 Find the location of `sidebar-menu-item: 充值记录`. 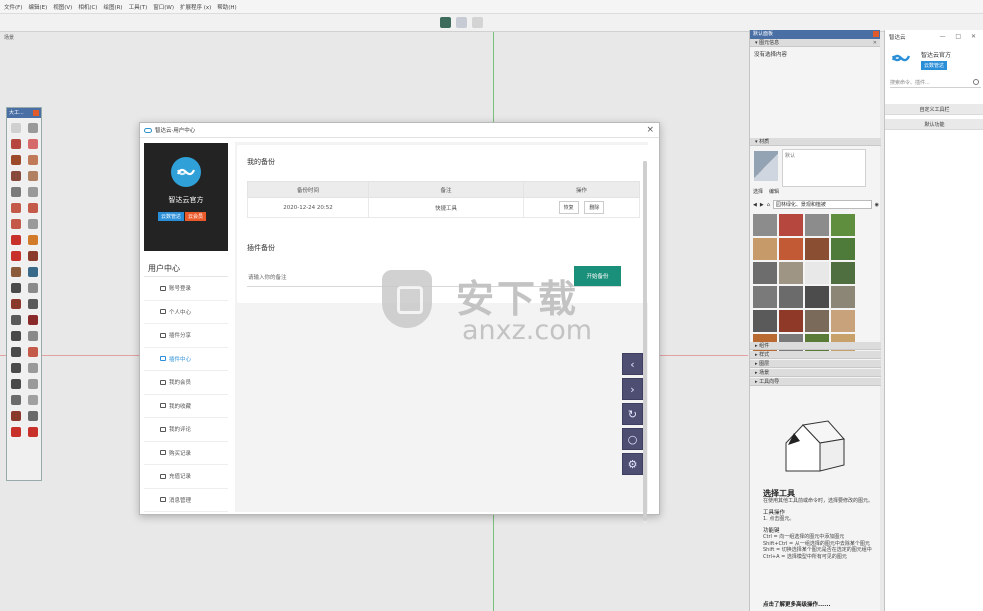

sidebar-menu-item: 充值记录 is located at coordinates (186, 477).